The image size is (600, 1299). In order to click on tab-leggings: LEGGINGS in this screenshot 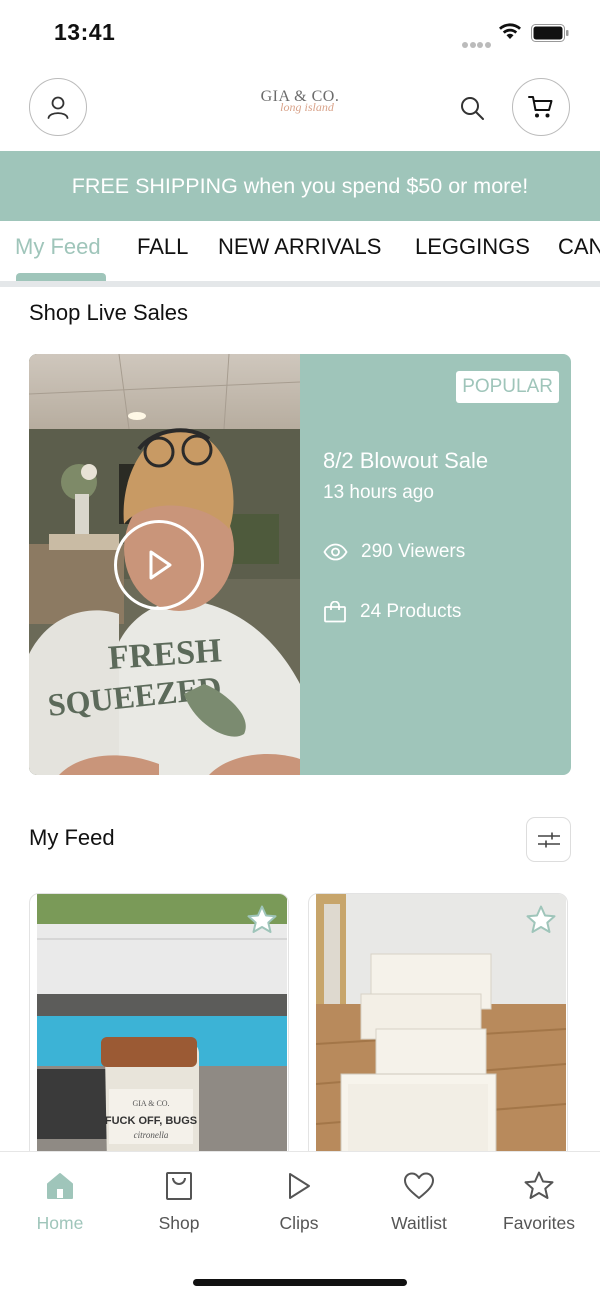, I will do `click(472, 247)`.